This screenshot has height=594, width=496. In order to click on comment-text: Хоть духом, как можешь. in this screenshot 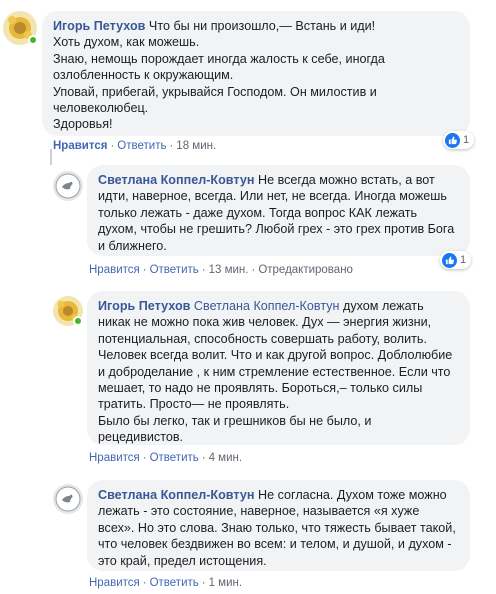, I will do `click(126, 42)`.